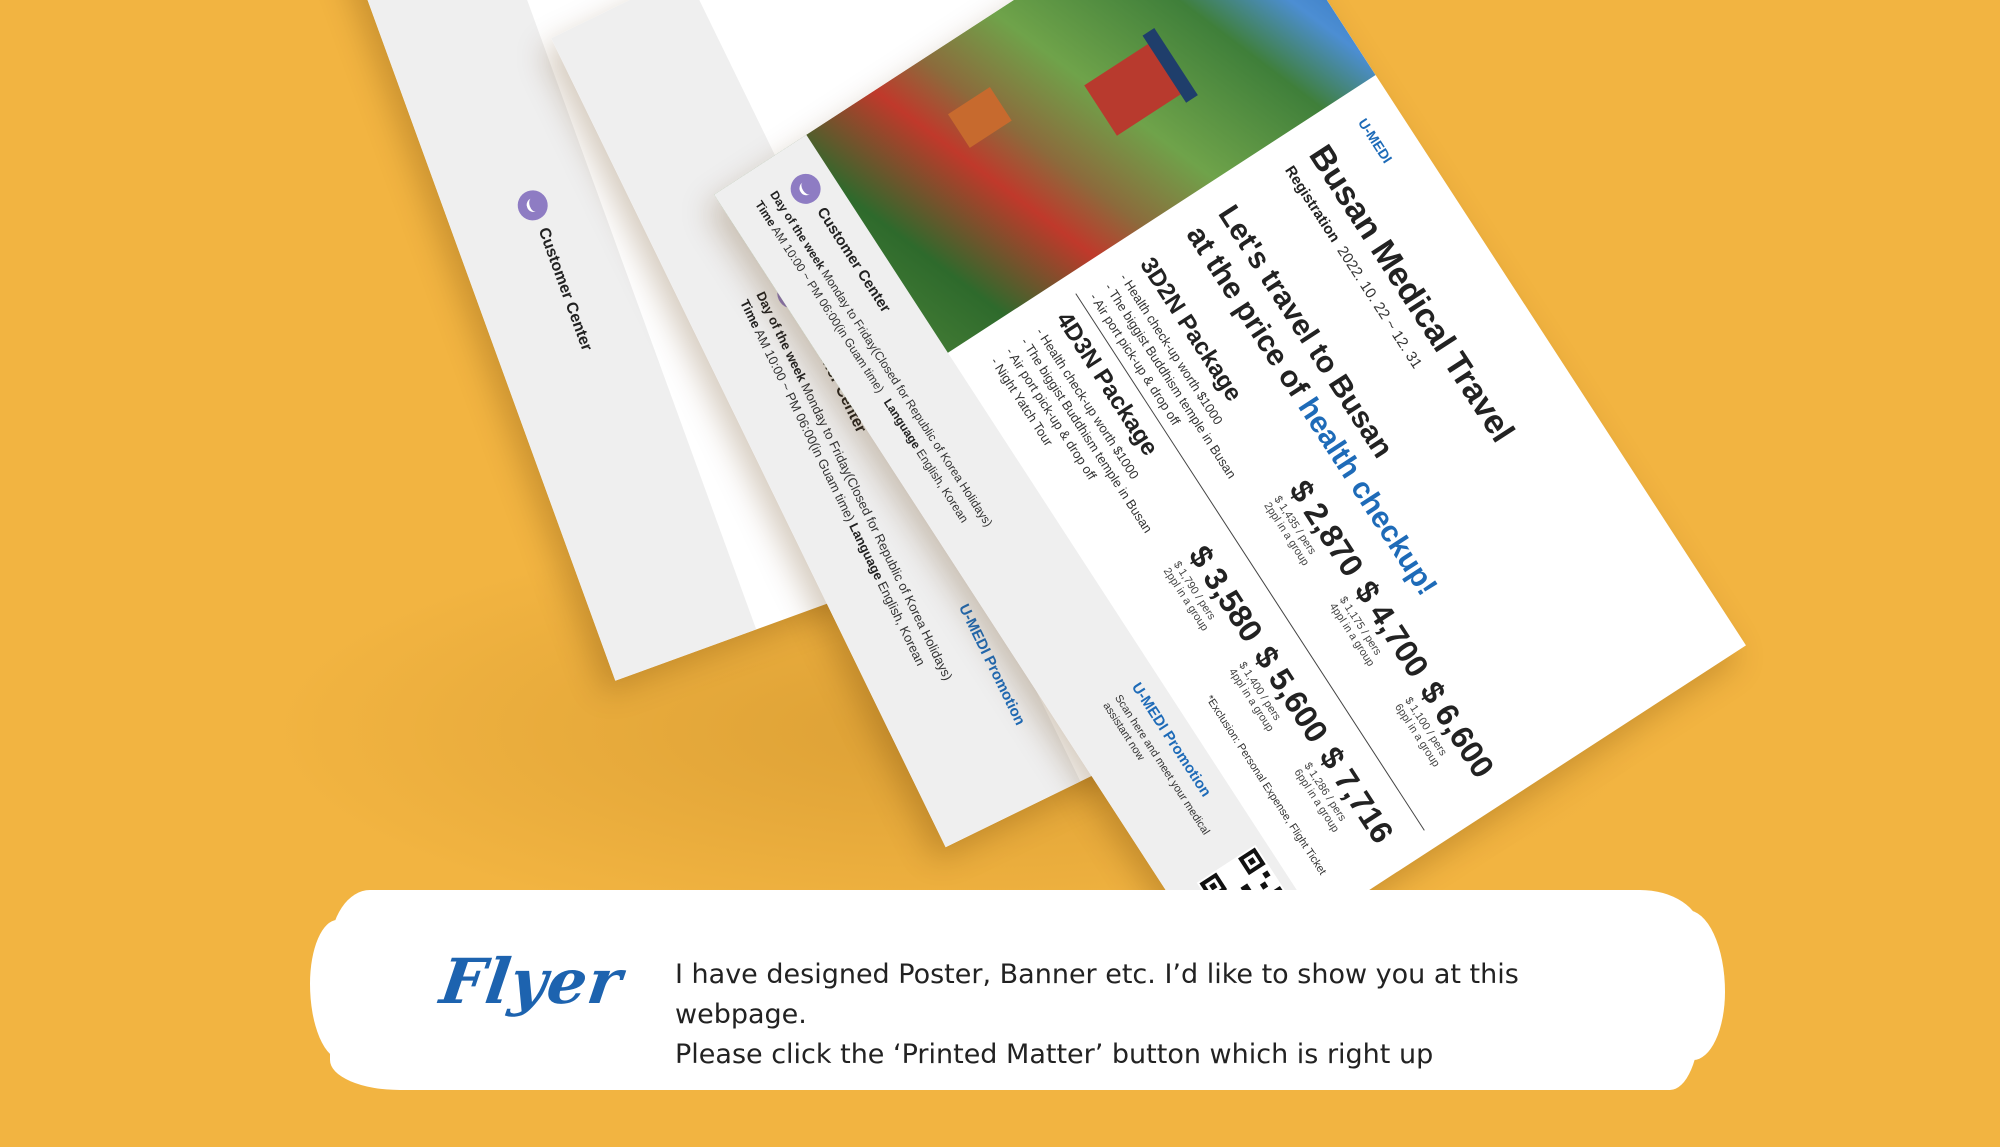 The width and height of the screenshot is (2000, 1147). Describe the element at coordinates (1375, 140) in the screenshot. I see `umedi-logo: U-MEDI` at that location.